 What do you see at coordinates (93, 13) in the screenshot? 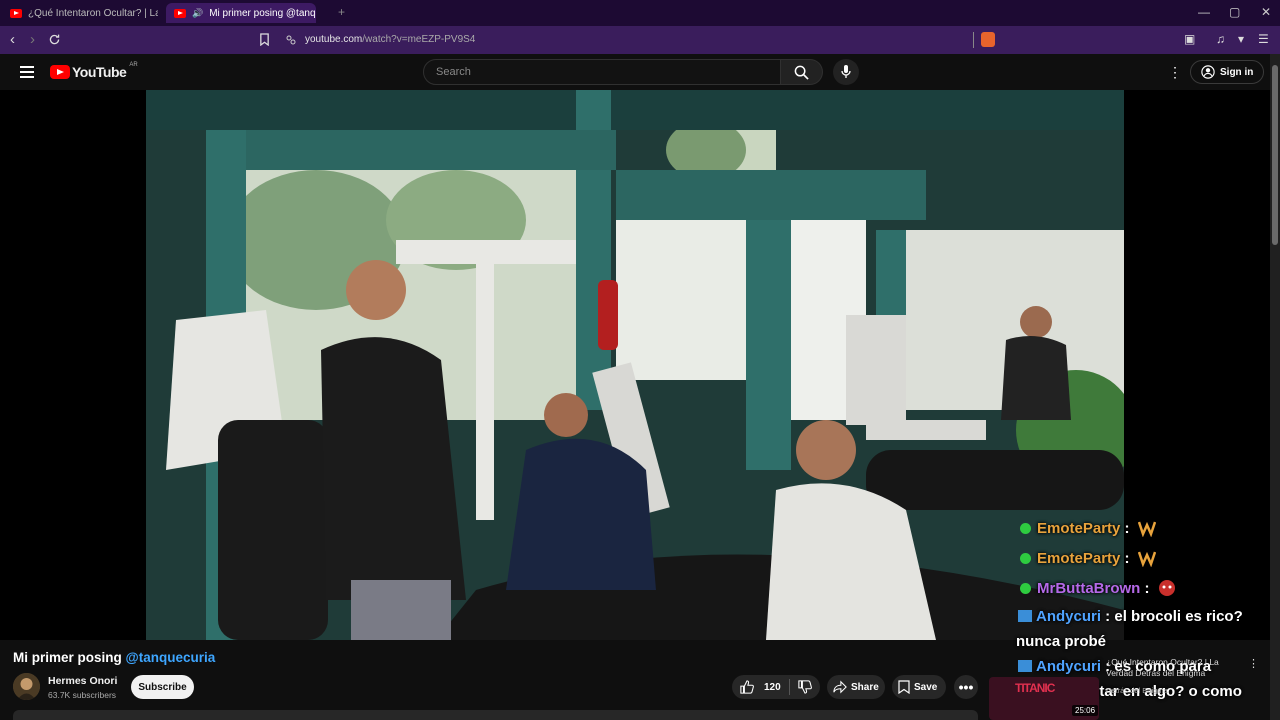
I see `tab-title: ¿Qué Intentaron Ocultar? | La Verdad` at bounding box center [93, 13].